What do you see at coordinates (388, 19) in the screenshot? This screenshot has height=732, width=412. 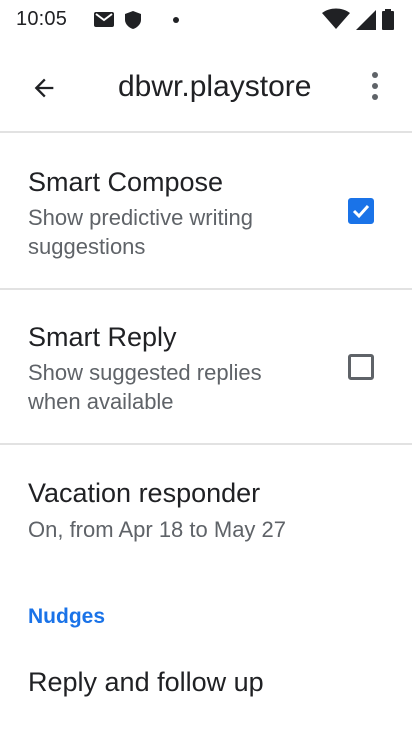 I see `battery-icon` at bounding box center [388, 19].